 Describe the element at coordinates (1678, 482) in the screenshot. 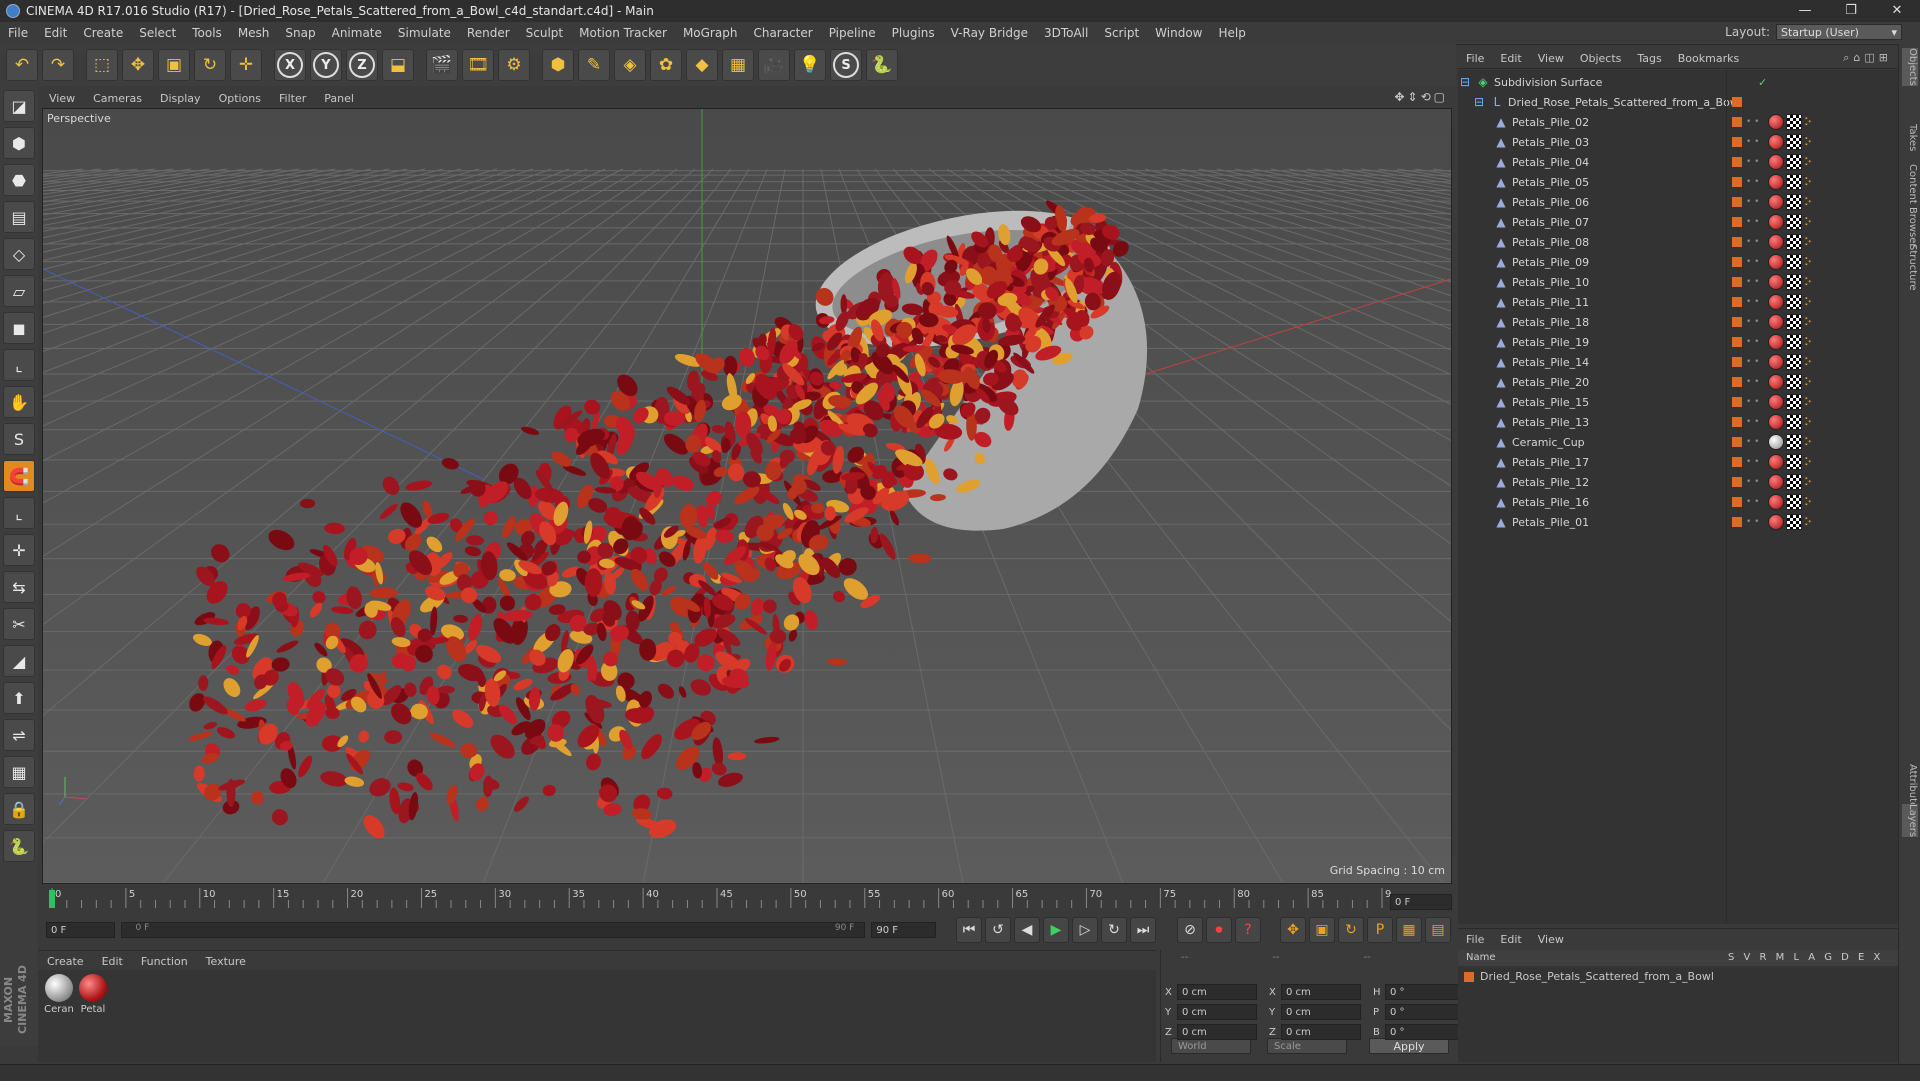

I see `object-row: ▲ Petals_Pile_12 • • ⠕` at that location.